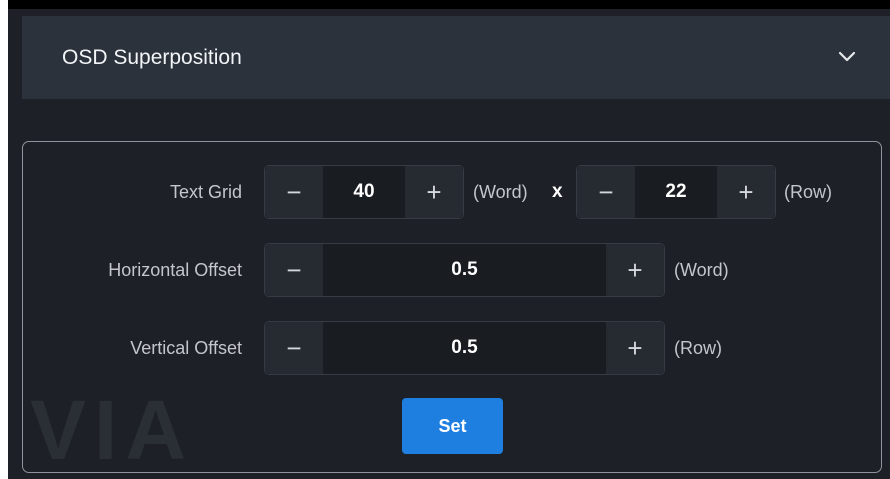  Describe the element at coordinates (635, 270) in the screenshot. I see `horizontal-offset-increment-button: +` at that location.